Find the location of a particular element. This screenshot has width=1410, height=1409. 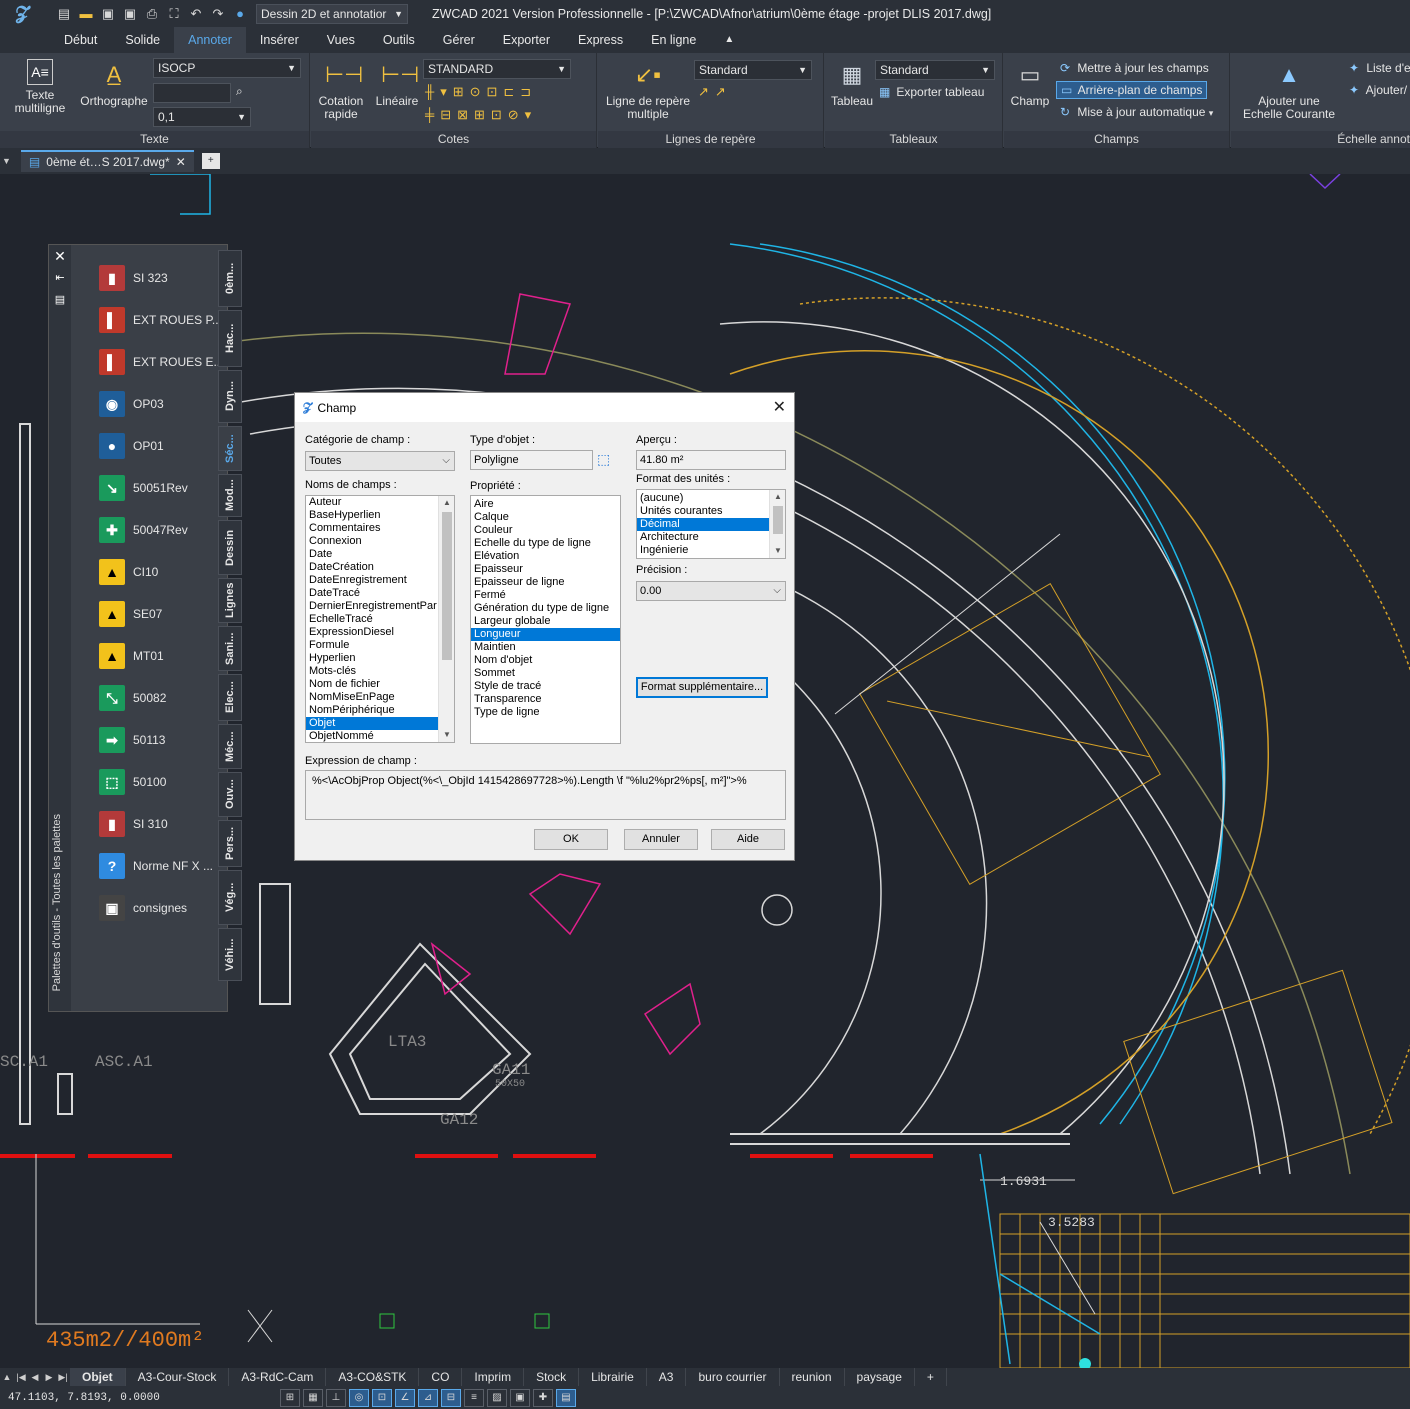

property-item: Style de tracé is located at coordinates (545, 686).